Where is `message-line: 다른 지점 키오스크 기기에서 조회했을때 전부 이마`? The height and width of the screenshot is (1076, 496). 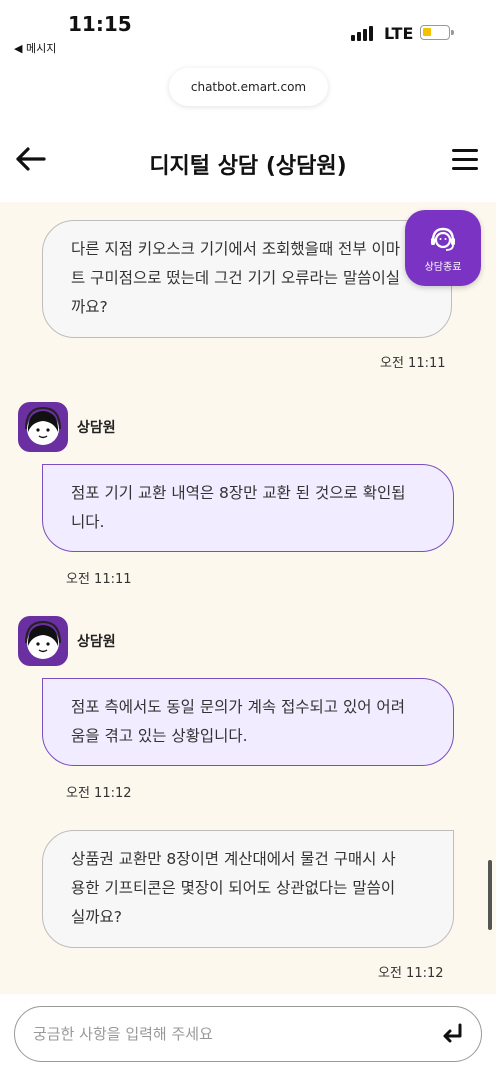 message-line: 다른 지점 키오스크 기기에서 조회했을때 전부 이마 is located at coordinates (236, 249).